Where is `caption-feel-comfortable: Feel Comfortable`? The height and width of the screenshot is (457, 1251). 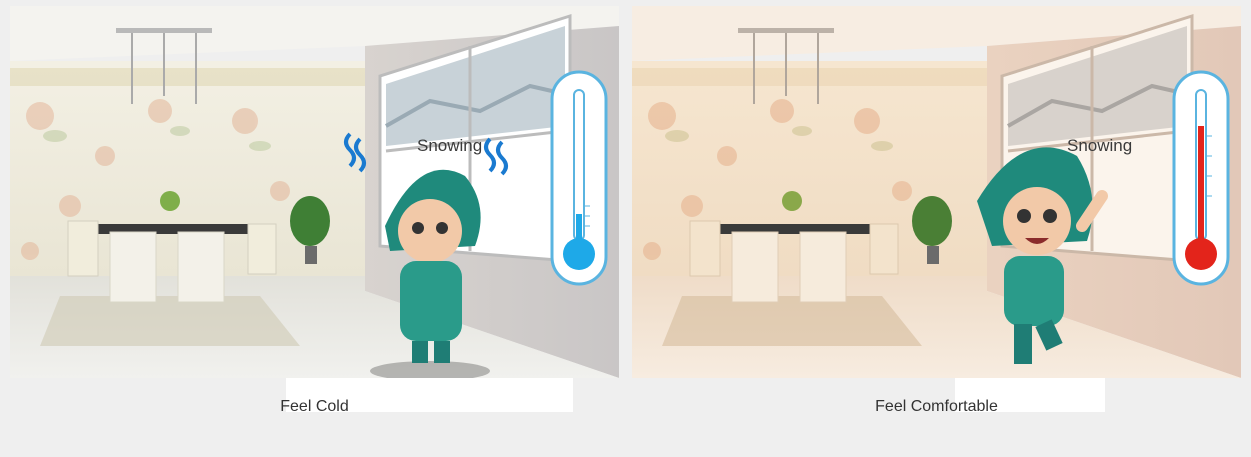 caption-feel-comfortable: Feel Comfortable is located at coordinates (936, 406).